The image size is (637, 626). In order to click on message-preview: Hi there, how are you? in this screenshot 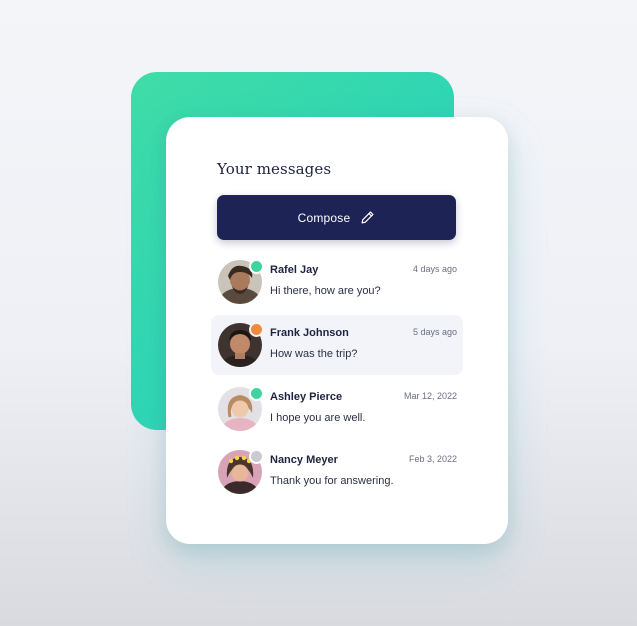, I will do `click(325, 291)`.